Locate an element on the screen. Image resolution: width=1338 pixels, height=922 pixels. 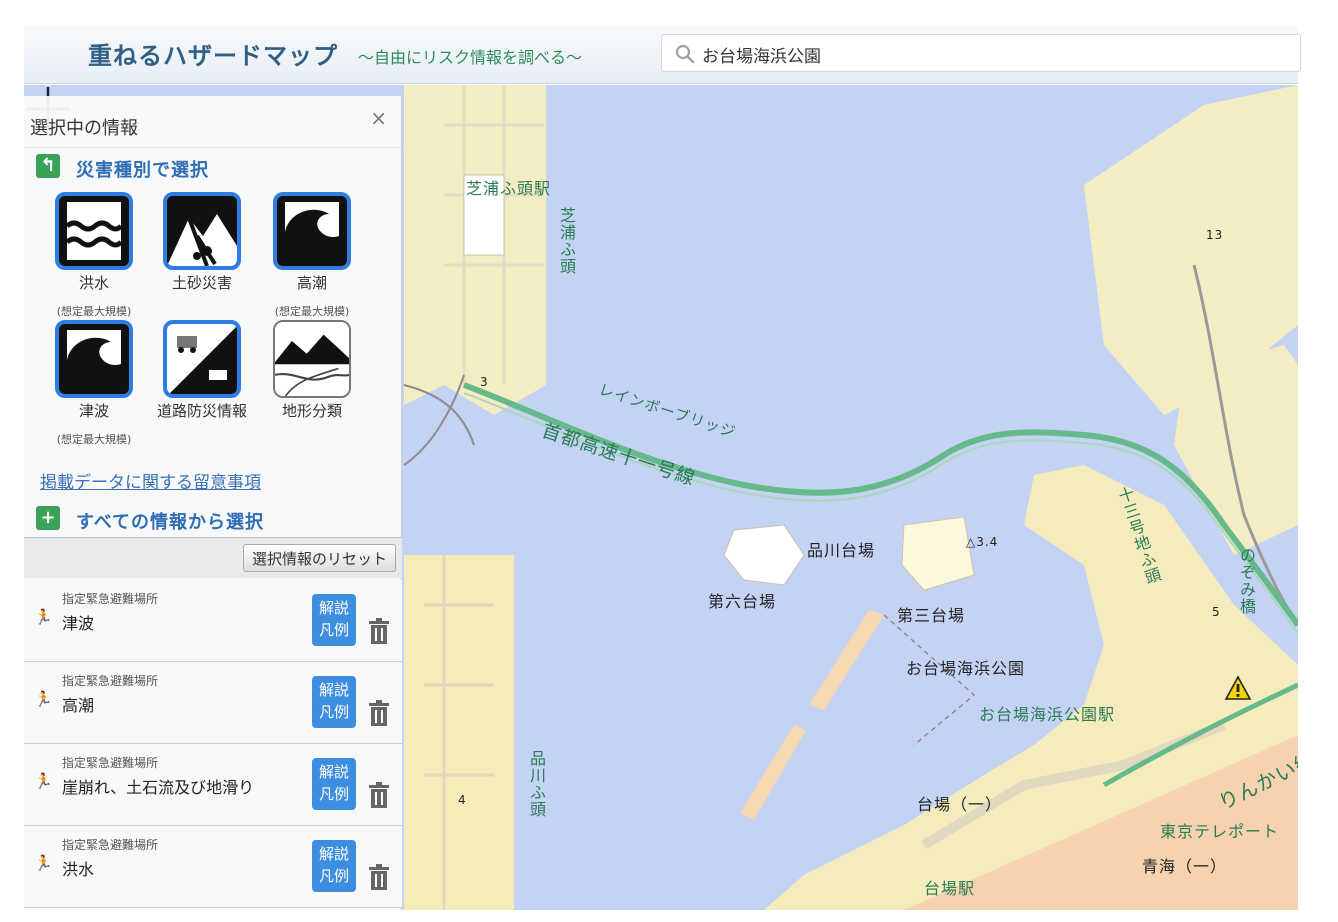
app-subtitle: 〜自由にリスク情報を調べる〜 is located at coordinates (470, 57).